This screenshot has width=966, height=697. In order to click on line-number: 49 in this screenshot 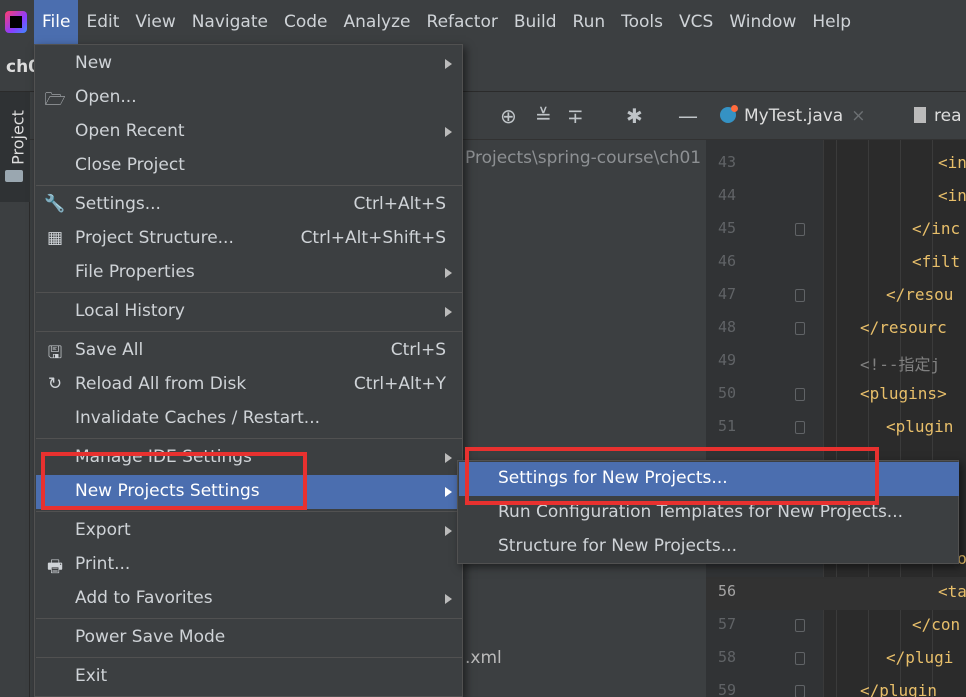, I will do `click(727, 360)`.